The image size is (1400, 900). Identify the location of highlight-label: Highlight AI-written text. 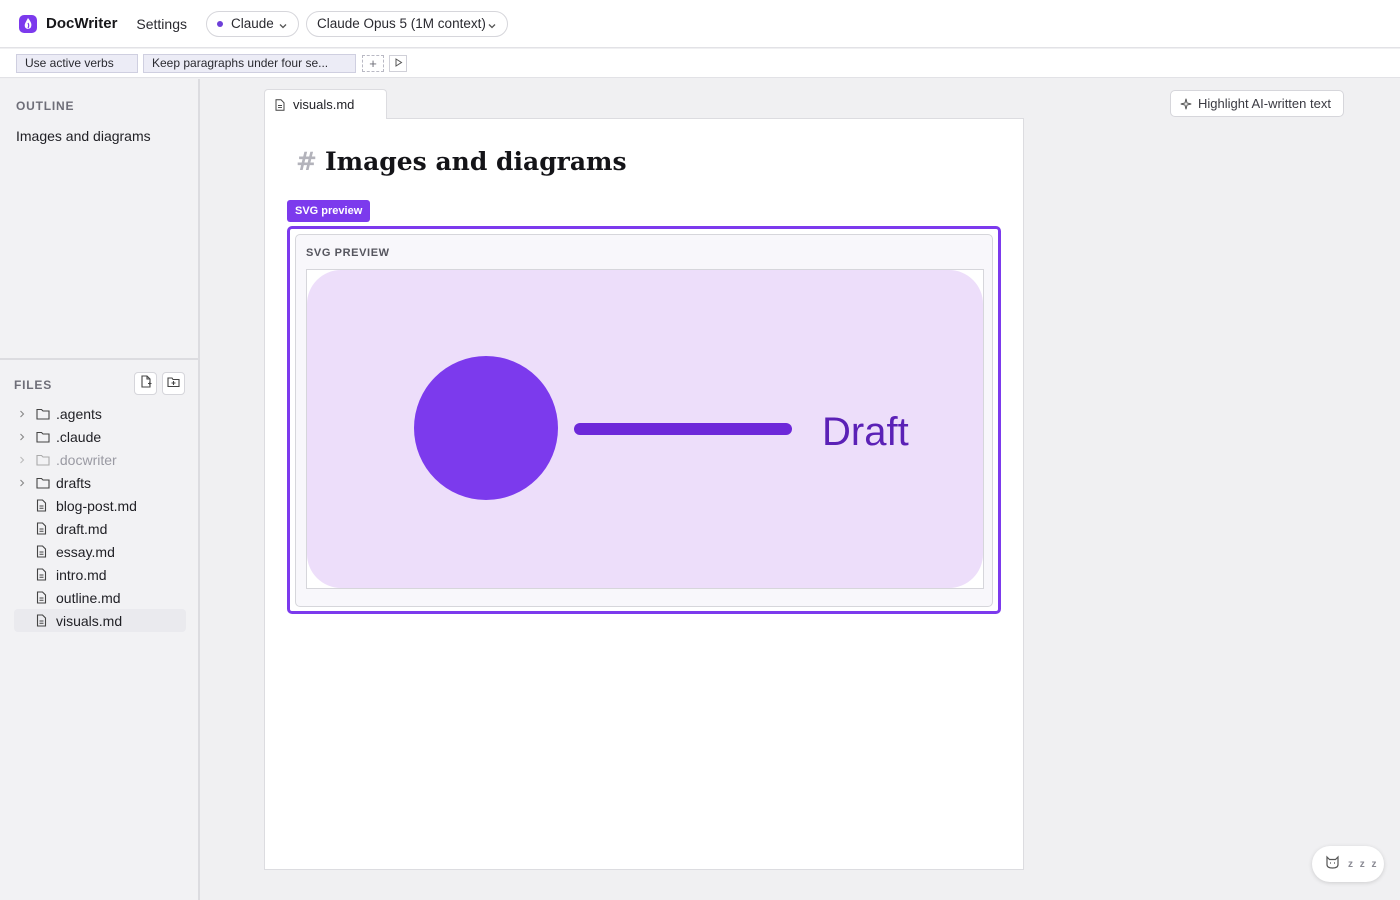
(1264, 103).